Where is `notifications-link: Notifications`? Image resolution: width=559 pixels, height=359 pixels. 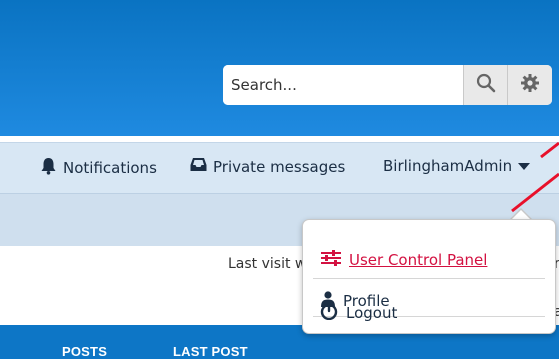
notifications-link: Notifications is located at coordinates (98, 168).